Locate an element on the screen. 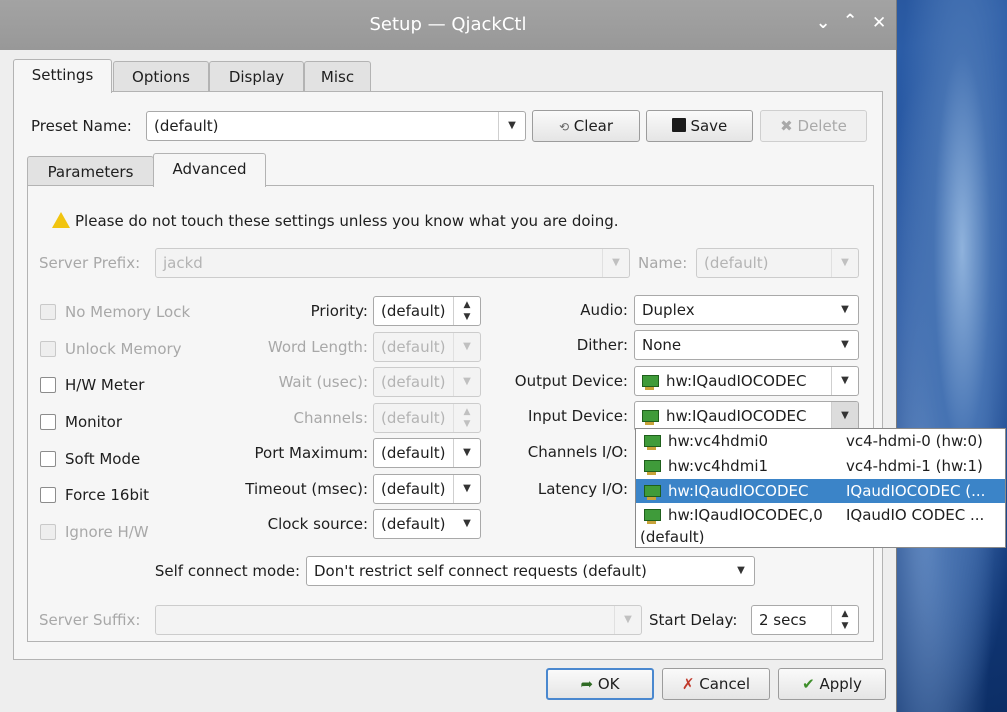 The height and width of the screenshot is (712, 1007). force-16bit-label: Force 16bit is located at coordinates (107, 495).